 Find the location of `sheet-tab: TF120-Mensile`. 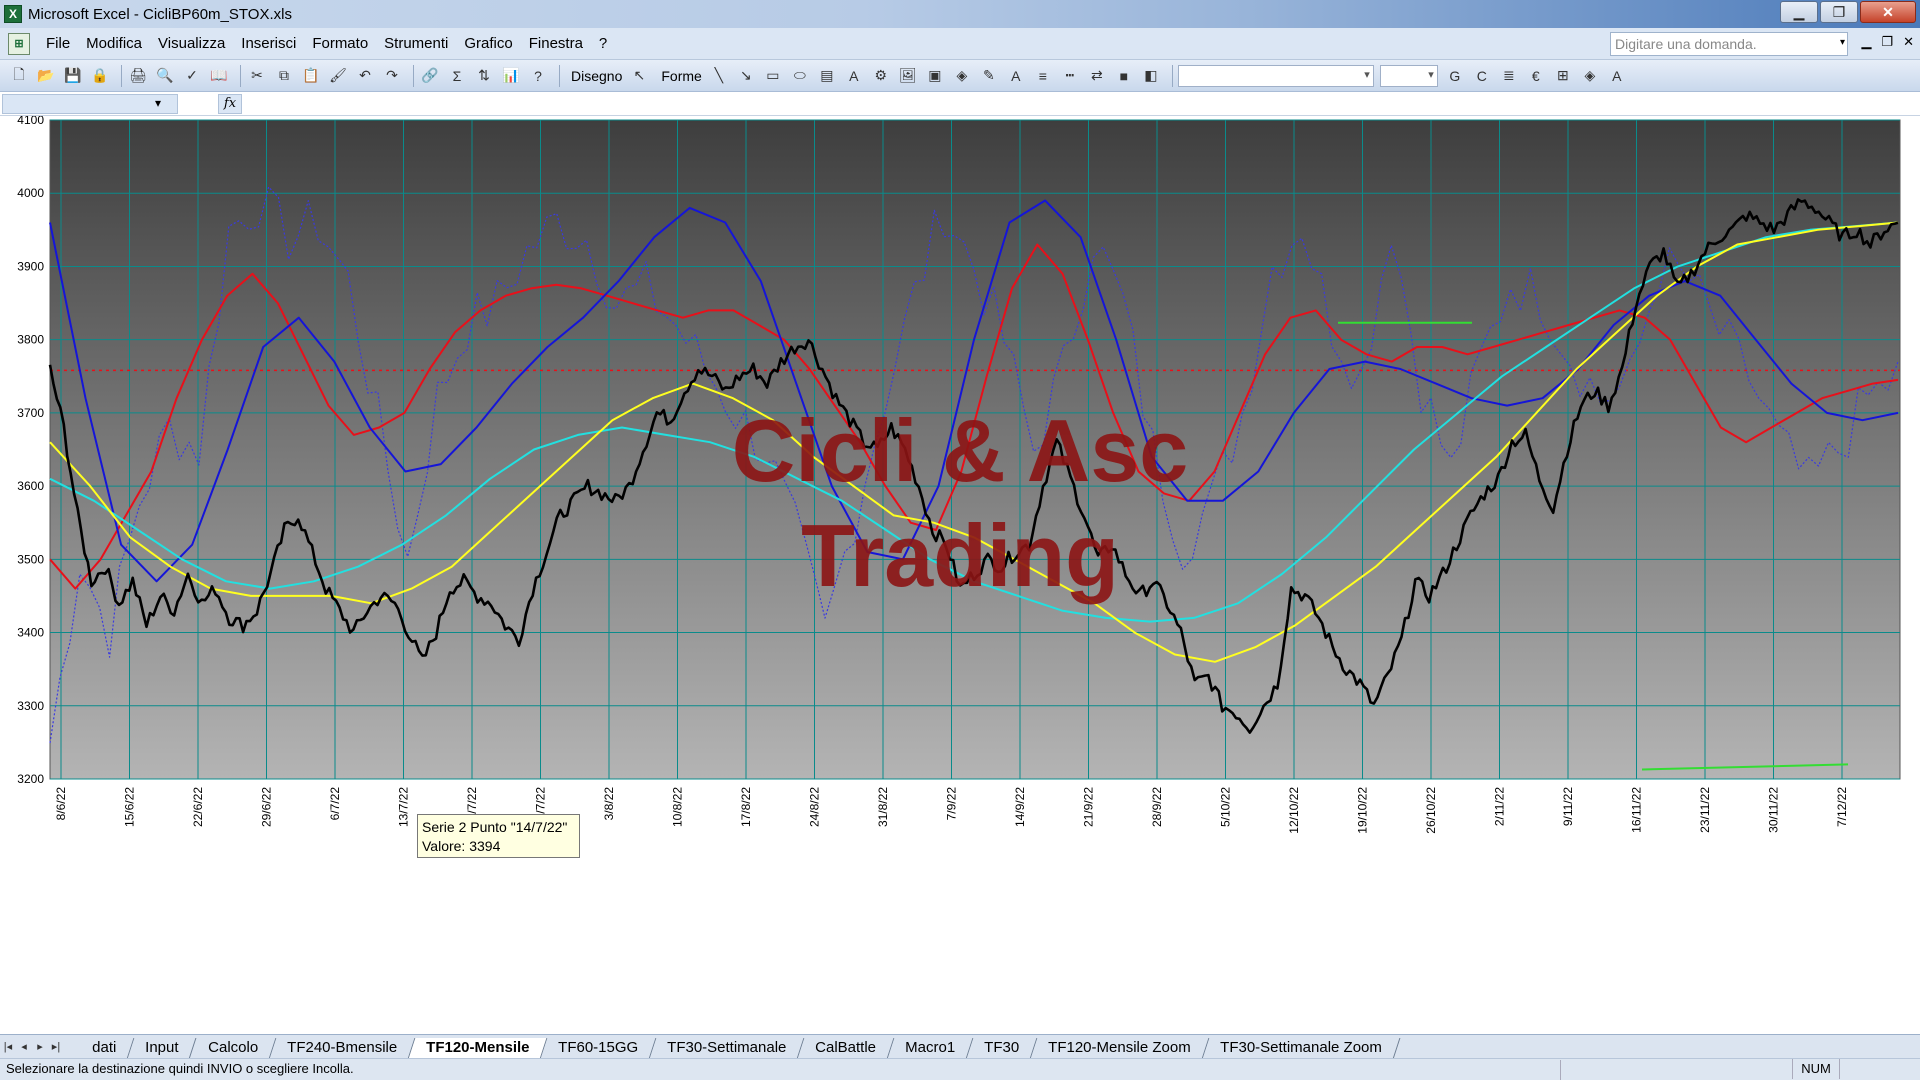

sheet-tab: TF120-Mensile is located at coordinates (478, 1048).